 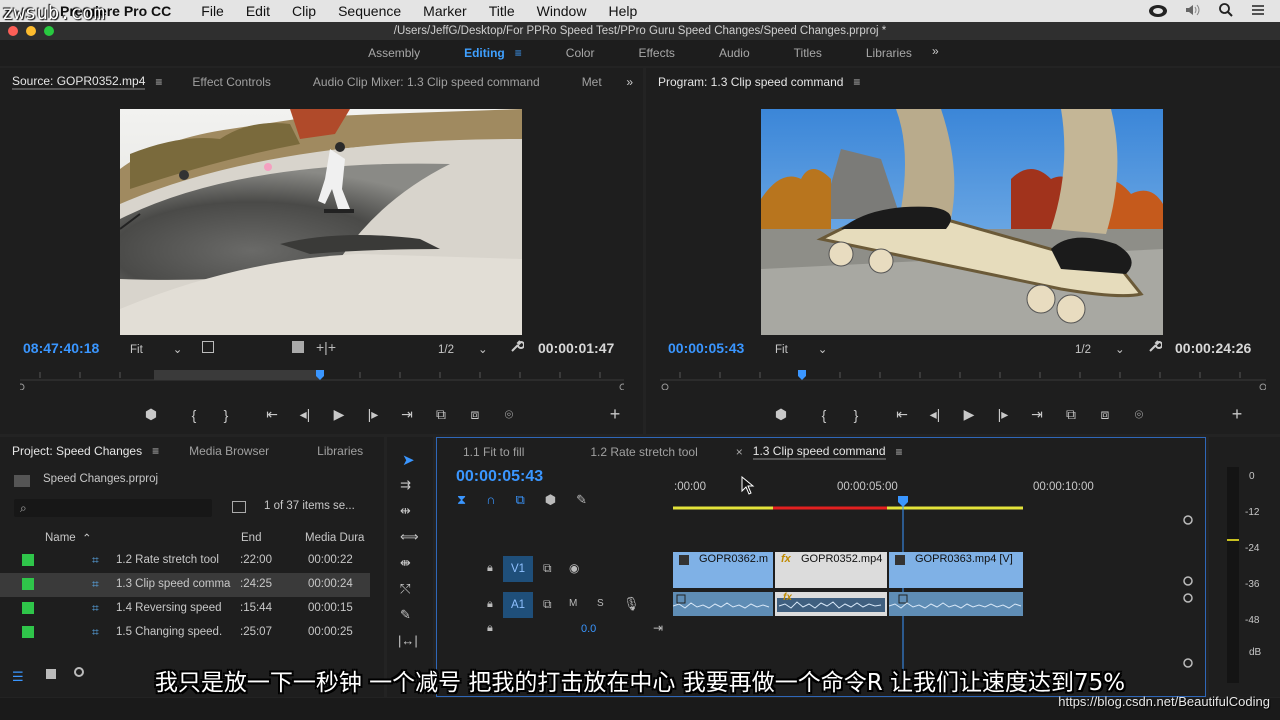 What do you see at coordinates (60, 538) in the screenshot?
I see `column-header-name: Name` at bounding box center [60, 538].